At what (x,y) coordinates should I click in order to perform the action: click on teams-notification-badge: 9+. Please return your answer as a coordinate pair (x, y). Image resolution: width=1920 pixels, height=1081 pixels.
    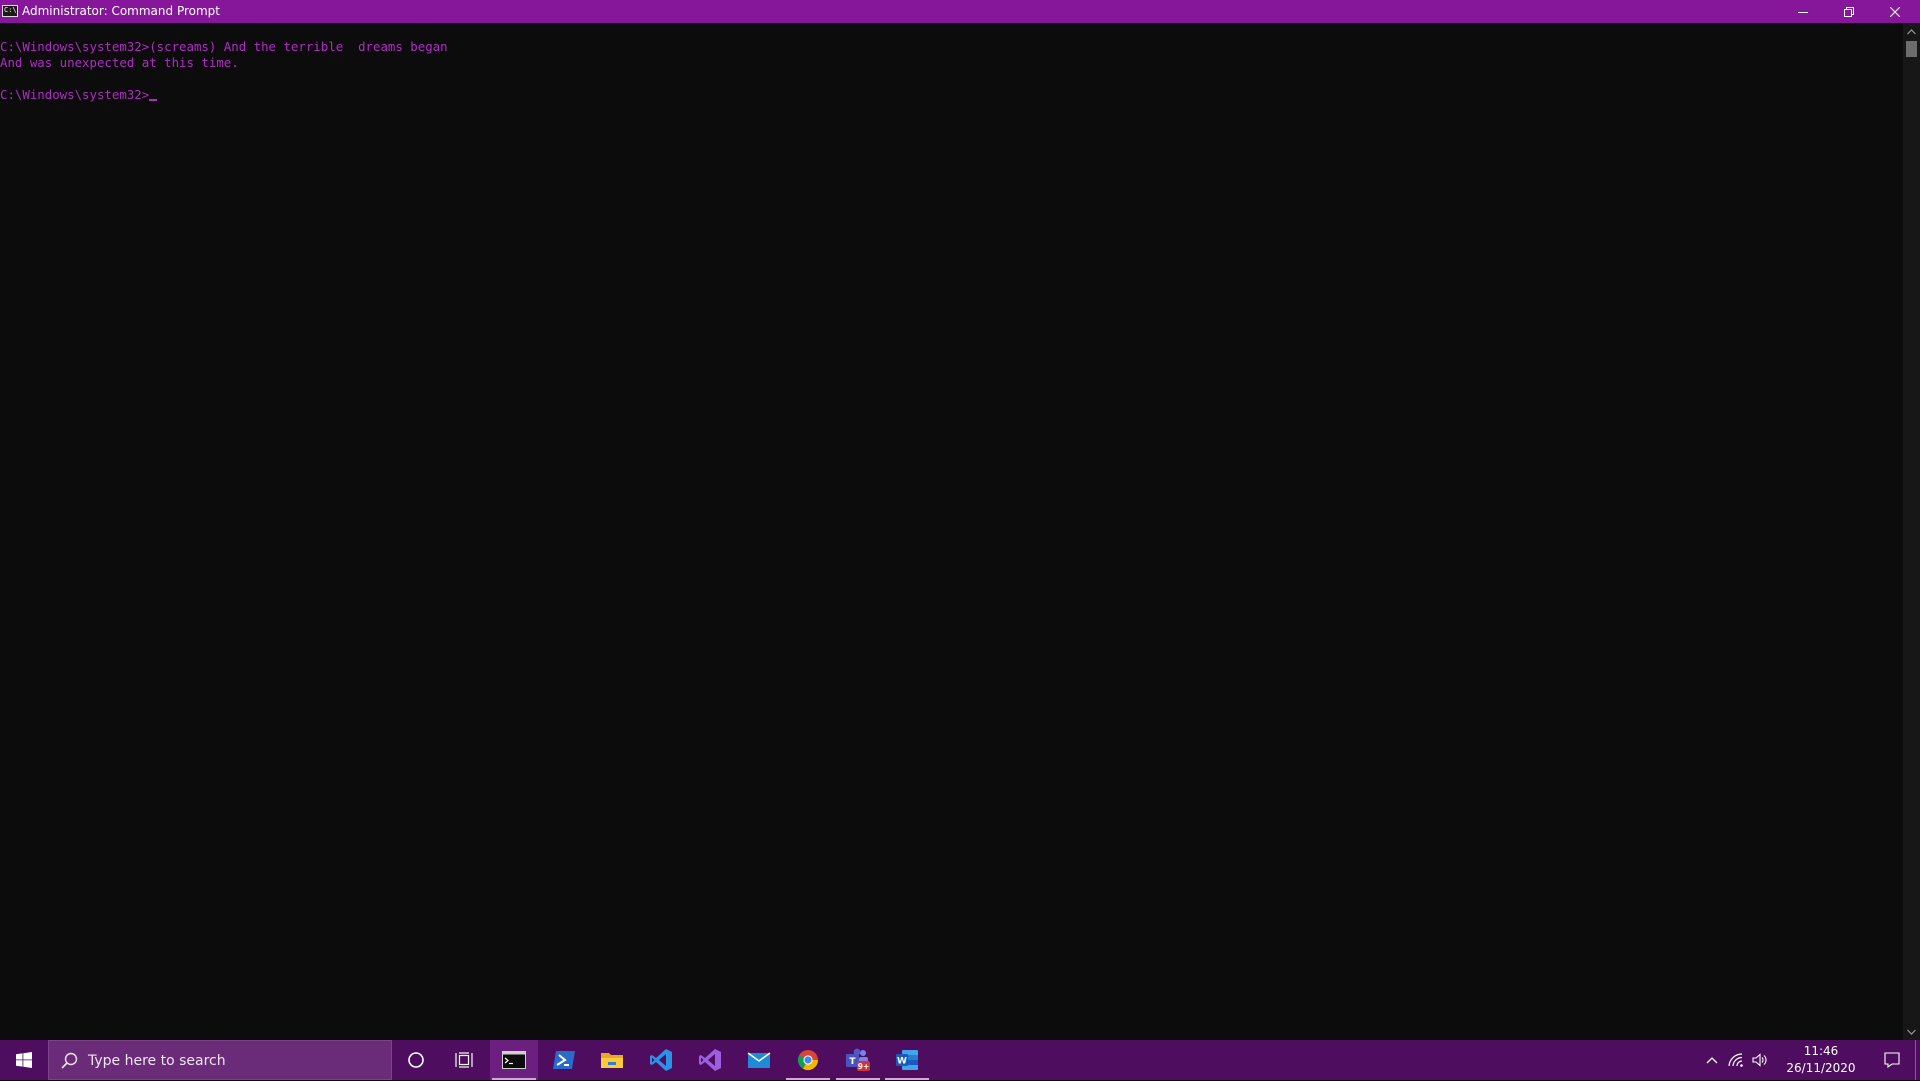
    Looking at the image, I should click on (864, 1066).